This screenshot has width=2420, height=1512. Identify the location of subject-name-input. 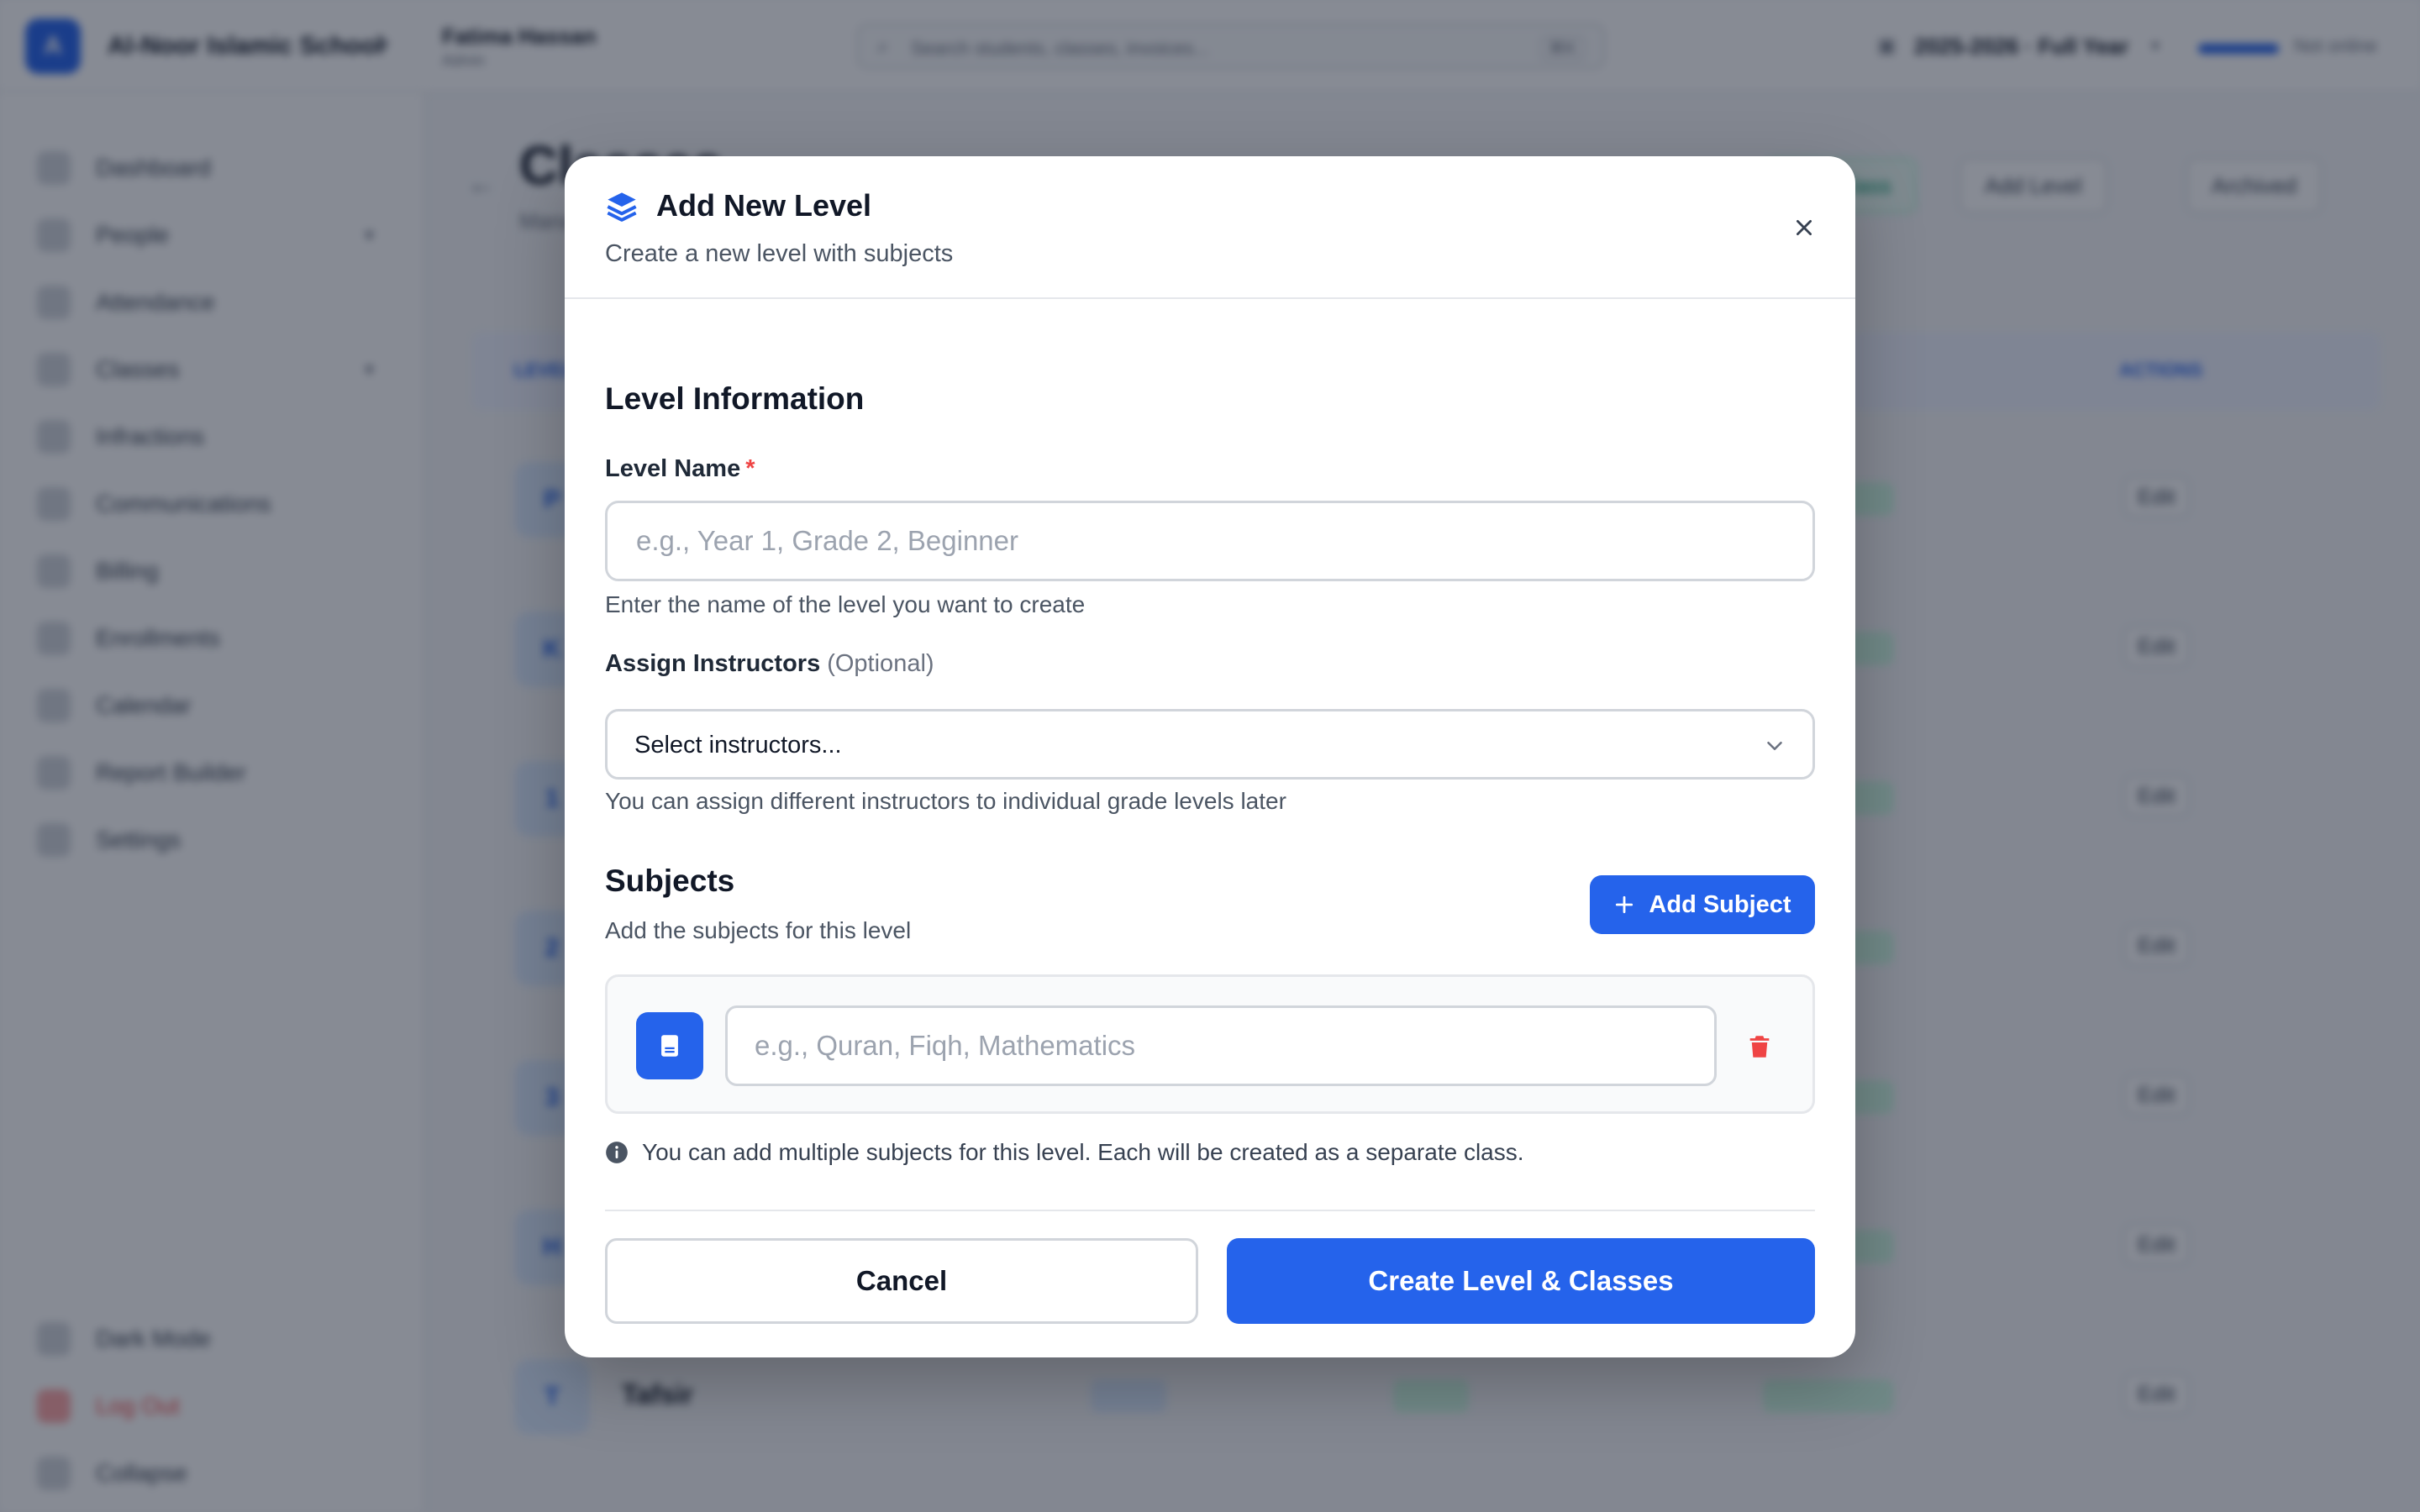
(1221, 1045).